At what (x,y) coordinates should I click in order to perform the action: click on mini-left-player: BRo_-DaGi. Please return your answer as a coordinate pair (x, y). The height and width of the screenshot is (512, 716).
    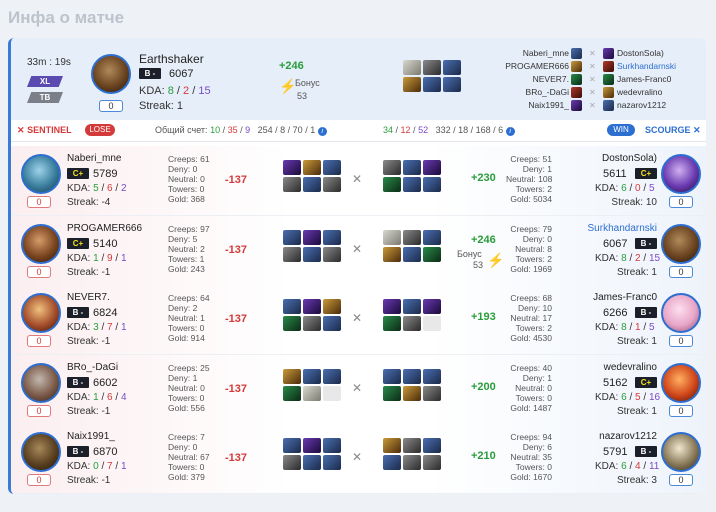
    Looking at the image, I should click on (529, 92).